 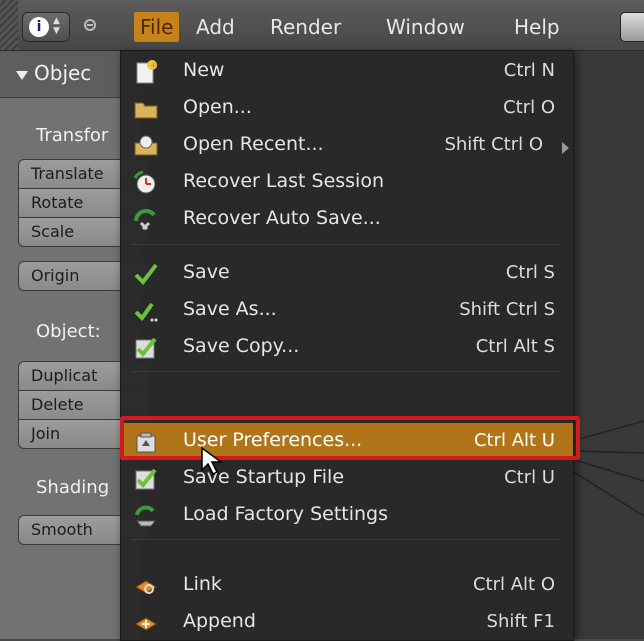 What do you see at coordinates (146, 479) in the screenshot?
I see `save-startup-icon` at bounding box center [146, 479].